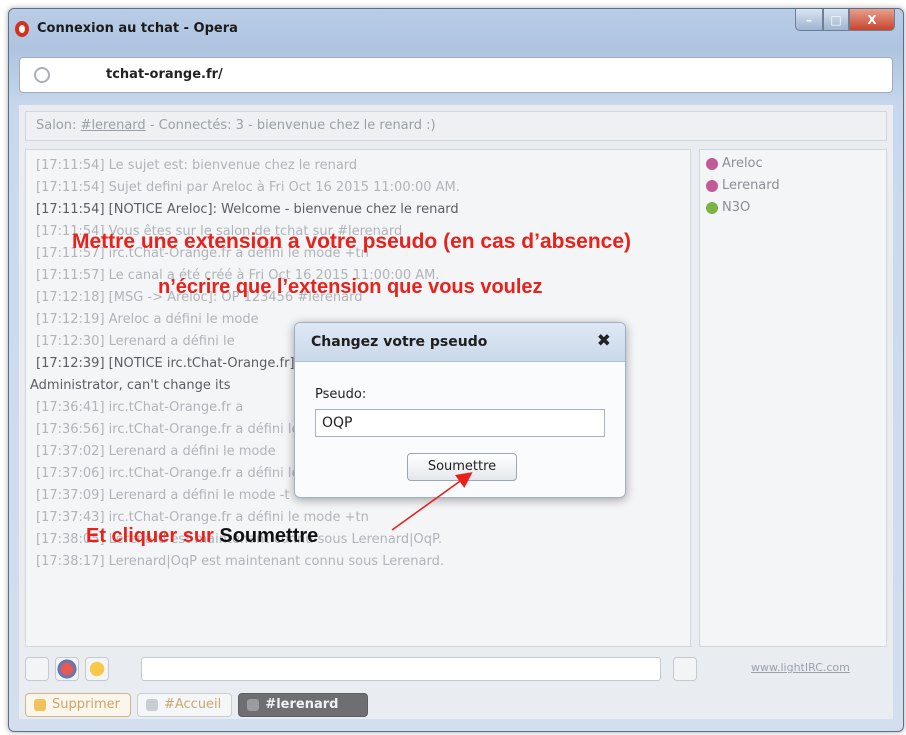 This screenshot has height=735, width=906. I want to click on annotation-arrow, so click(432, 501).